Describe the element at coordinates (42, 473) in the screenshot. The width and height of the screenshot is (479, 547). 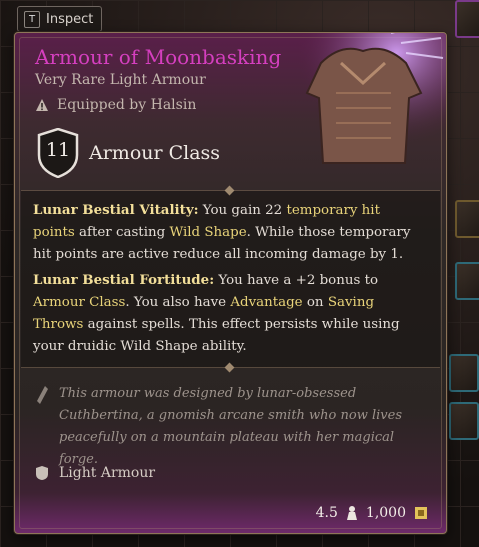
I see `armour-category-icon` at that location.